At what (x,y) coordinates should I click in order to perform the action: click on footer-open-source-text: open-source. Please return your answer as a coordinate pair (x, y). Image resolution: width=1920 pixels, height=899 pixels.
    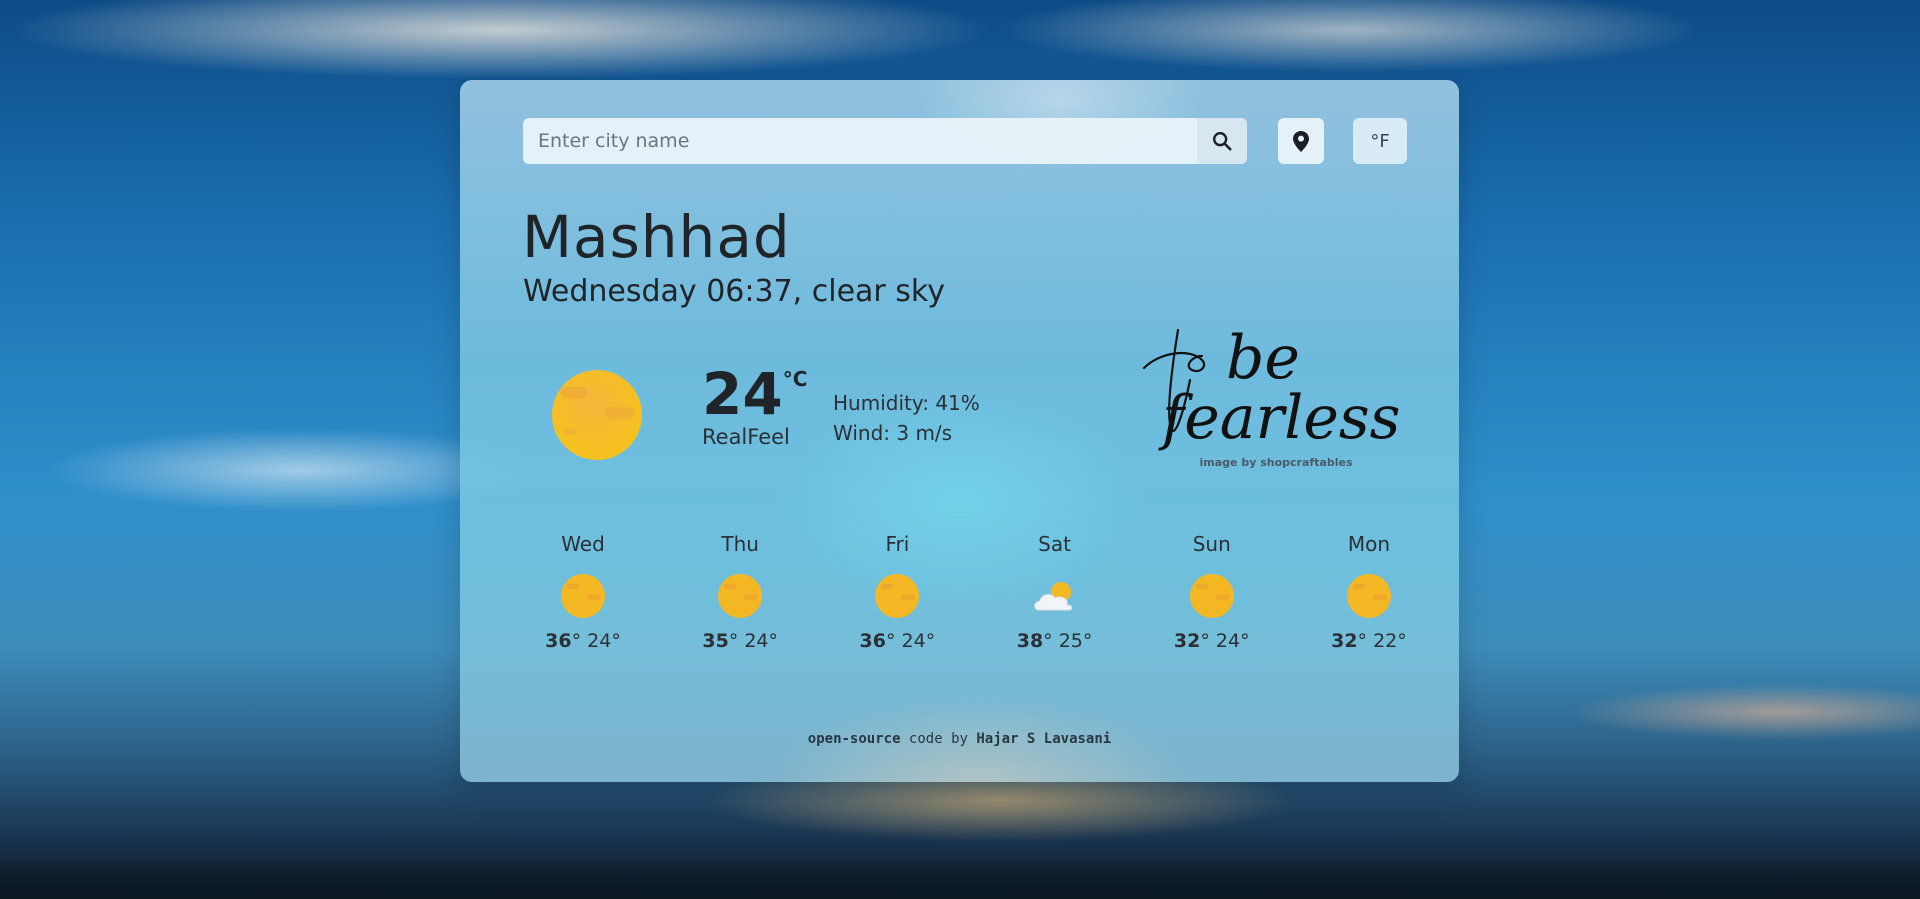
    Looking at the image, I should click on (854, 739).